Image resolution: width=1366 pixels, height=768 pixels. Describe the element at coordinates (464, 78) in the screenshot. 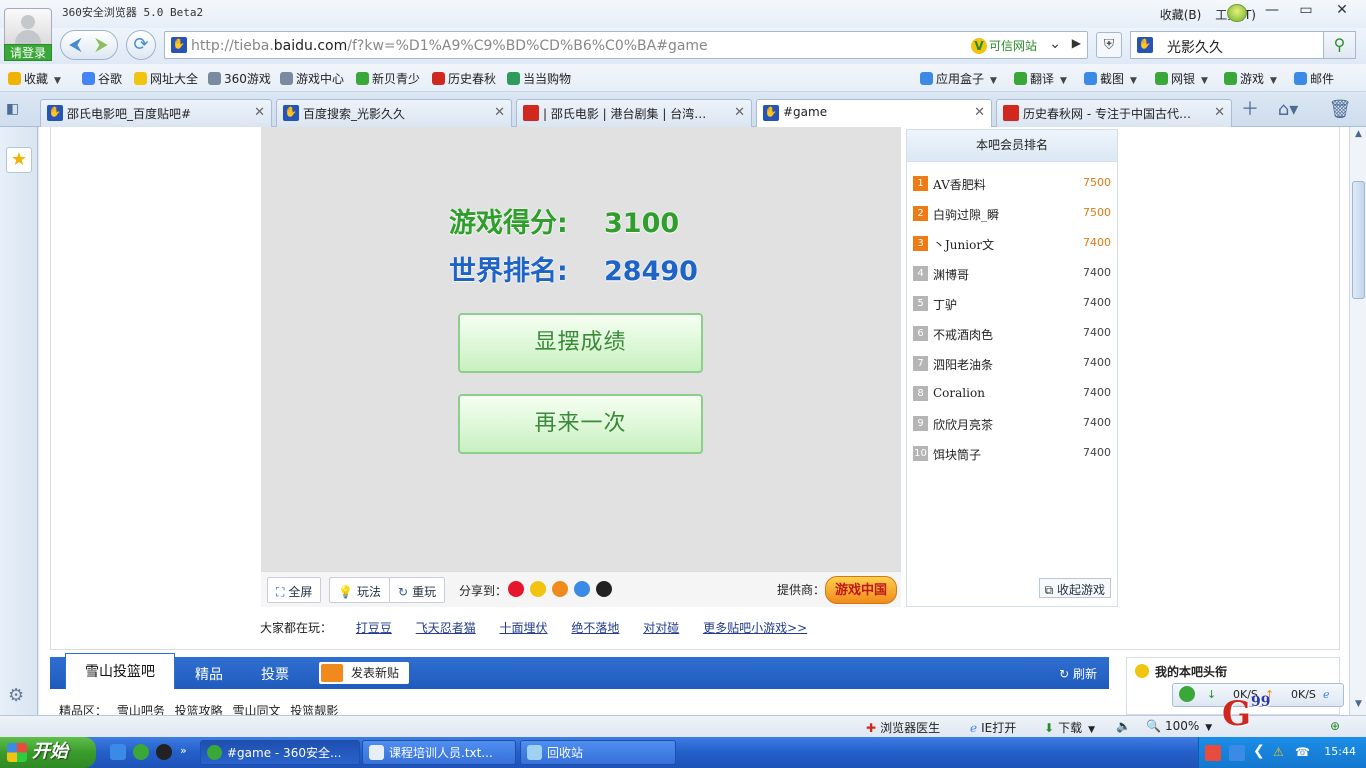

I see `bookmark-history: 历史春秋` at that location.